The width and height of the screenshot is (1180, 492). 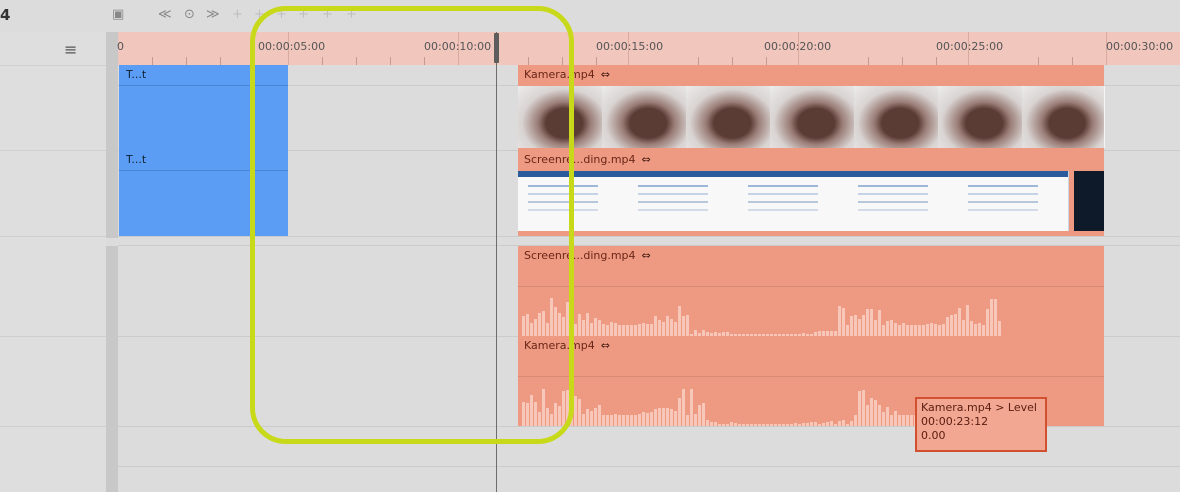 I want to click on tooltip-title: Kamera.mp4 > Level, so click(x=979, y=407).